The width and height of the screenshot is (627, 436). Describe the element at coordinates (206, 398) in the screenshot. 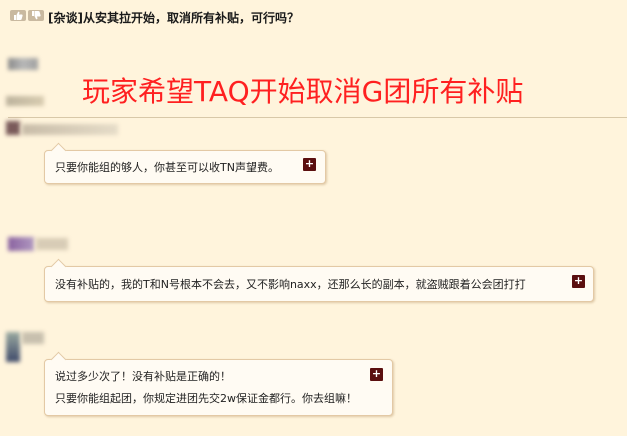

I see `reply-text: 只要你能组起团，你规定进团先交2w保证金都行。你去组嘛！` at that location.